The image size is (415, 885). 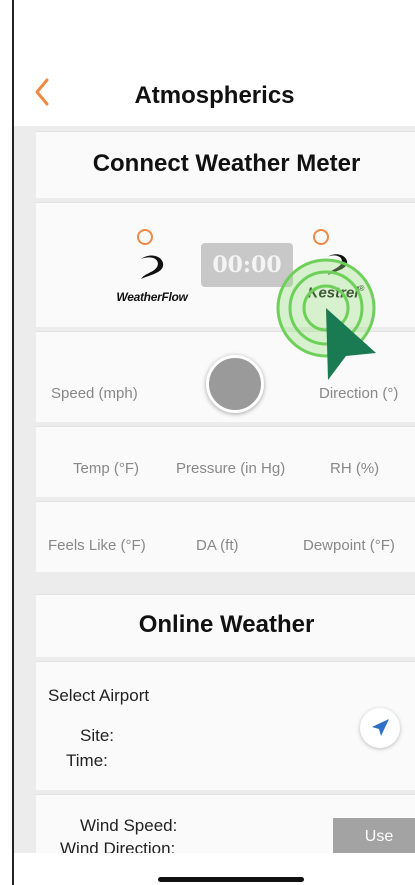 I want to click on home-indicator, so click(x=231, y=879).